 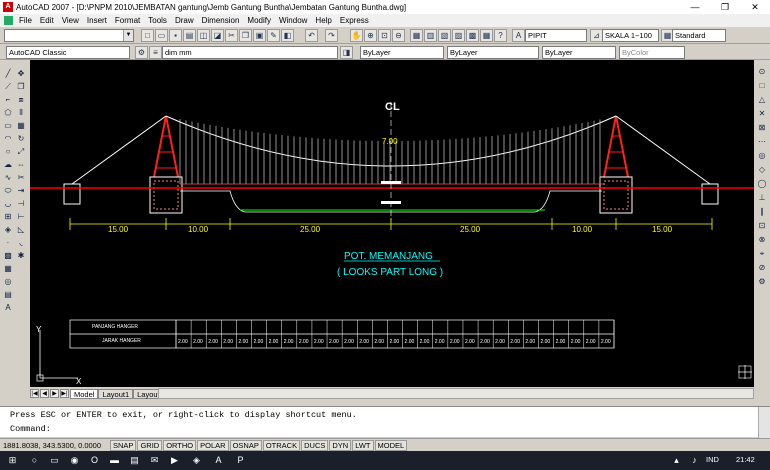 I want to click on menu-modify: Modify, so click(x=259, y=20).